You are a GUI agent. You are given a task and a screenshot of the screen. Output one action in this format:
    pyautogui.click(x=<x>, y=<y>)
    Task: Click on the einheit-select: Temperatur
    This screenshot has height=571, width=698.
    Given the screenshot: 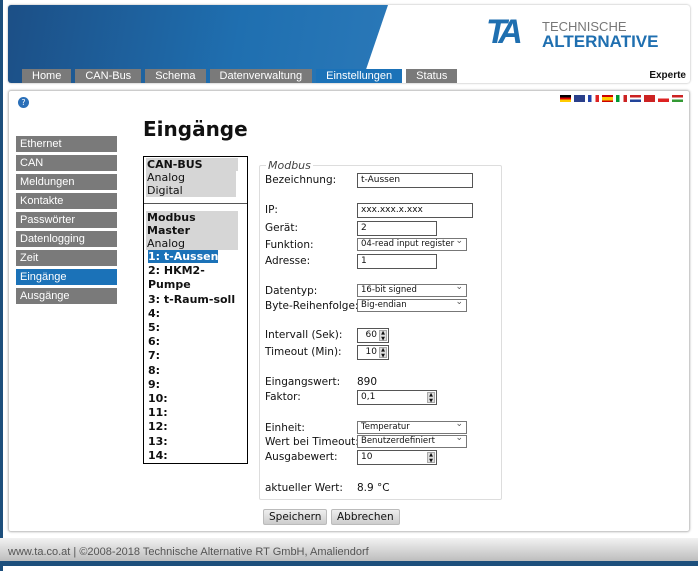 What is the action you would take?
    pyautogui.click(x=412, y=426)
    